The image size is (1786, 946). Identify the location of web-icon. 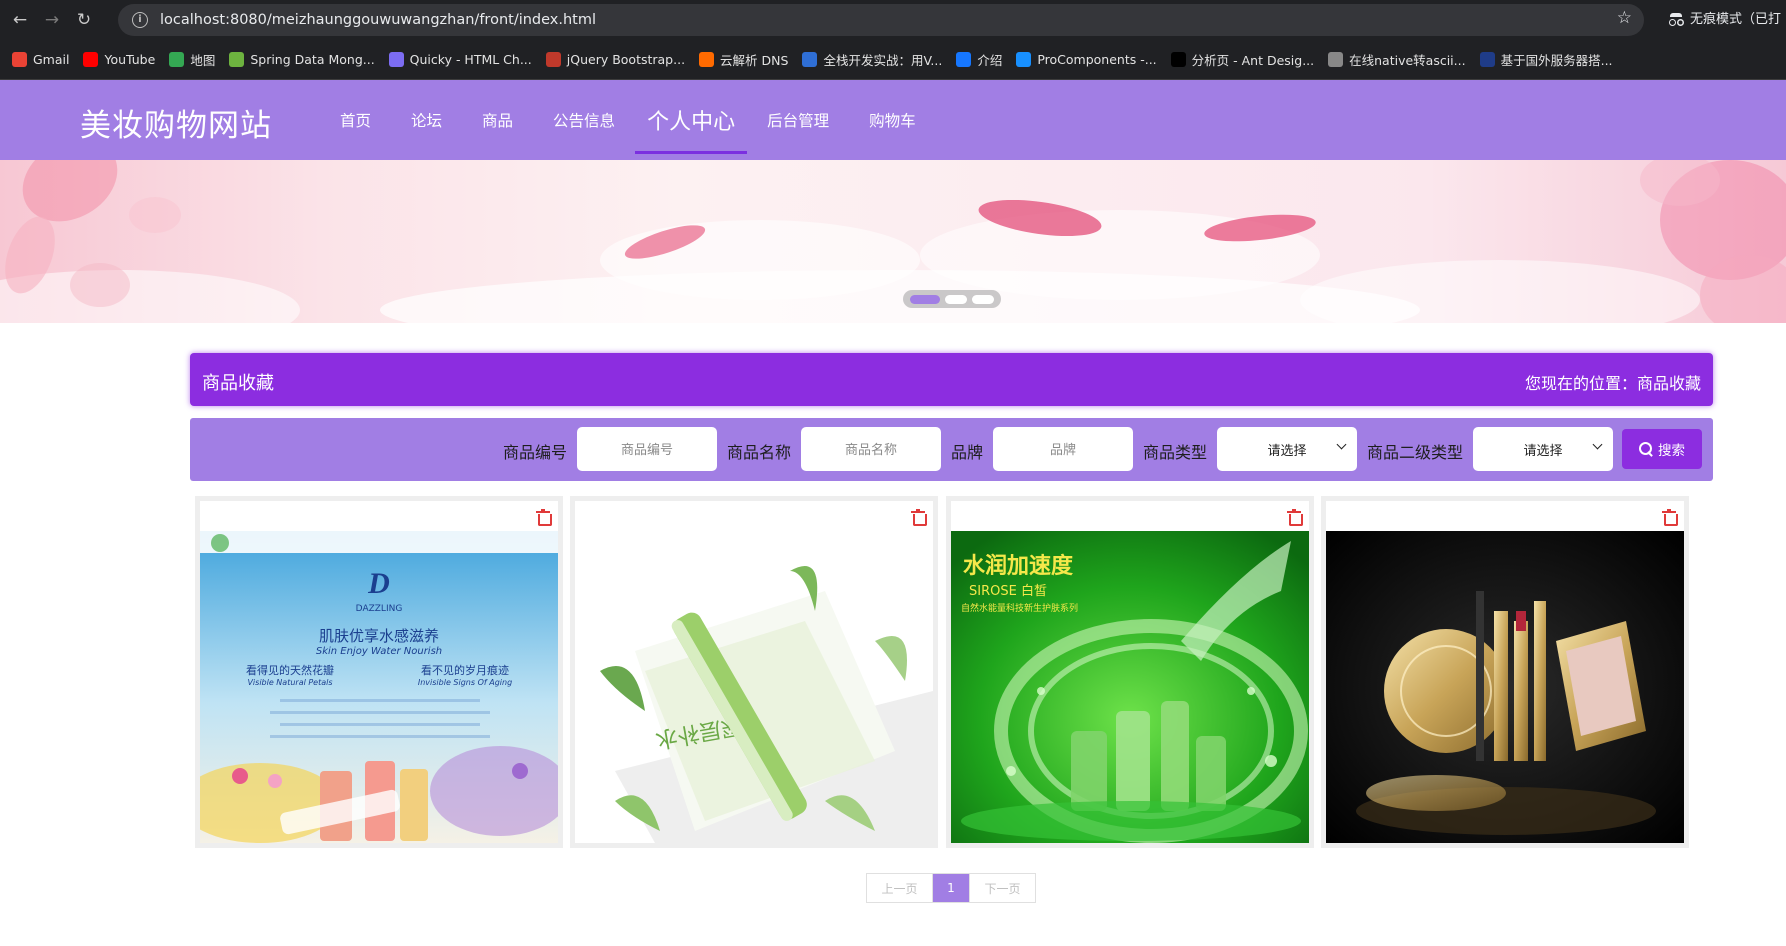
(1336, 59).